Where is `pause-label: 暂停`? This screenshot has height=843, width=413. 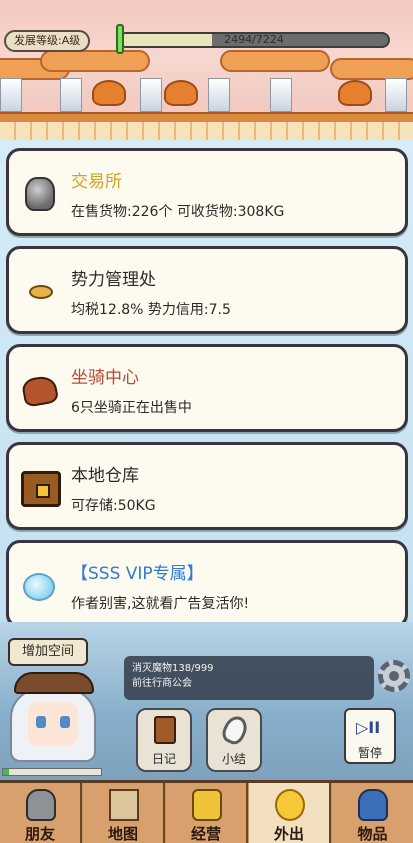
pause-label: 暂停 is located at coordinates (369, 753).